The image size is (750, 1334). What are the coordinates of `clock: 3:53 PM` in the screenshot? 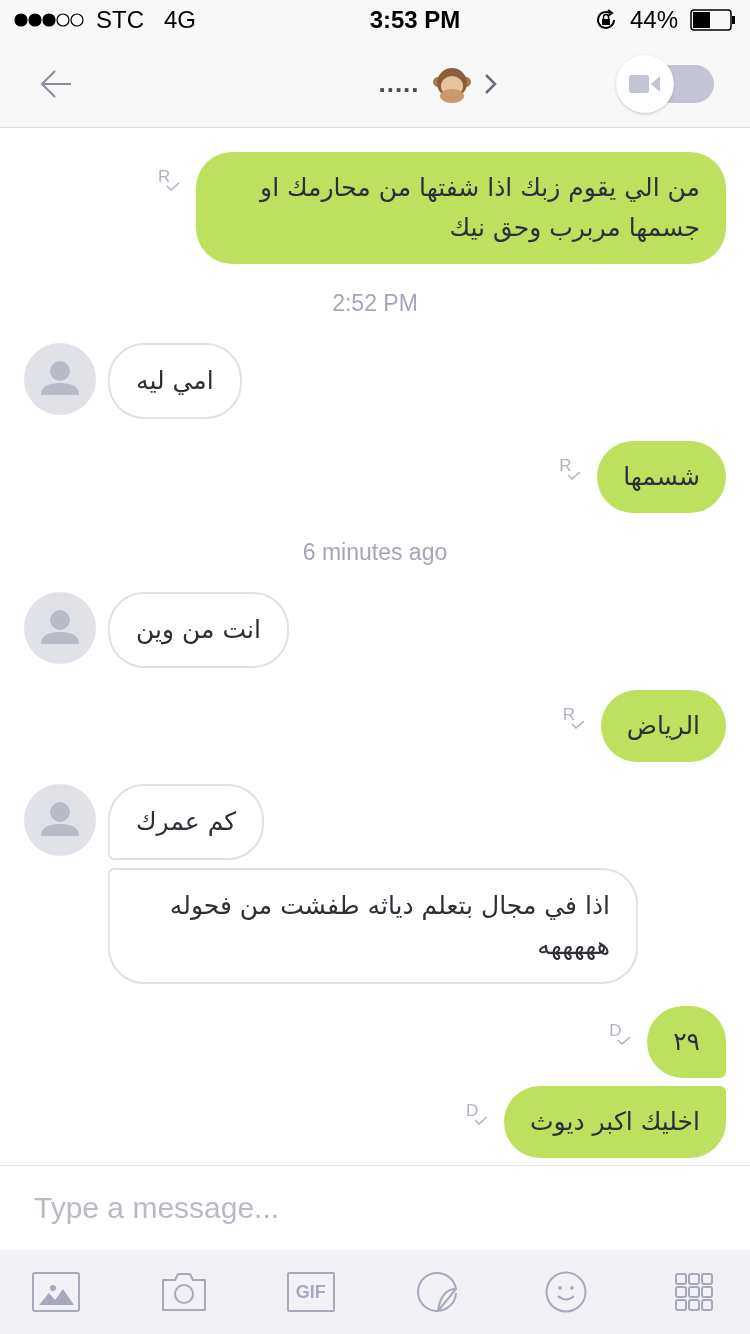 It's located at (415, 20).